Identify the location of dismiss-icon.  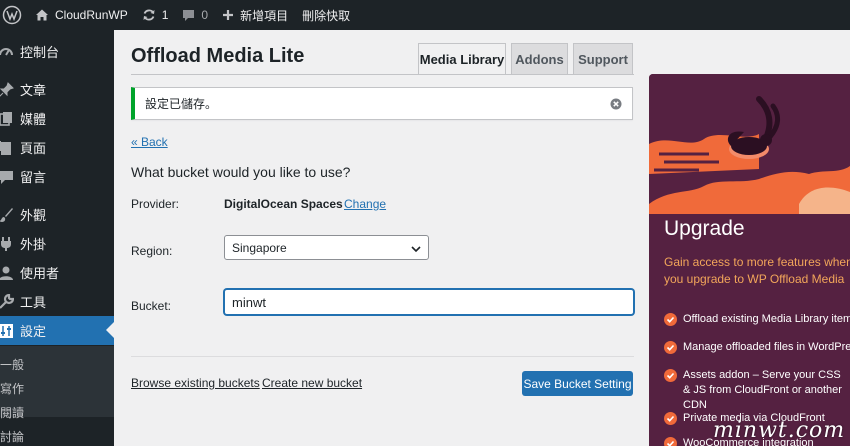
(616, 104).